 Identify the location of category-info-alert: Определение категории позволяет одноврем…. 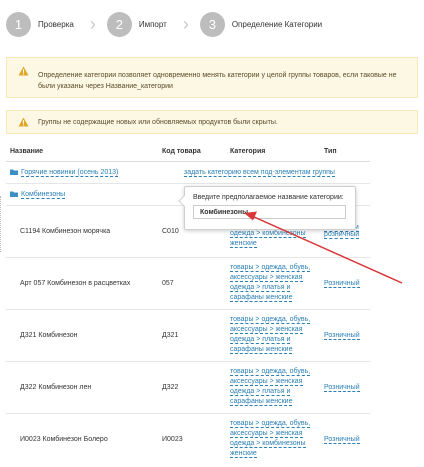
(212, 77).